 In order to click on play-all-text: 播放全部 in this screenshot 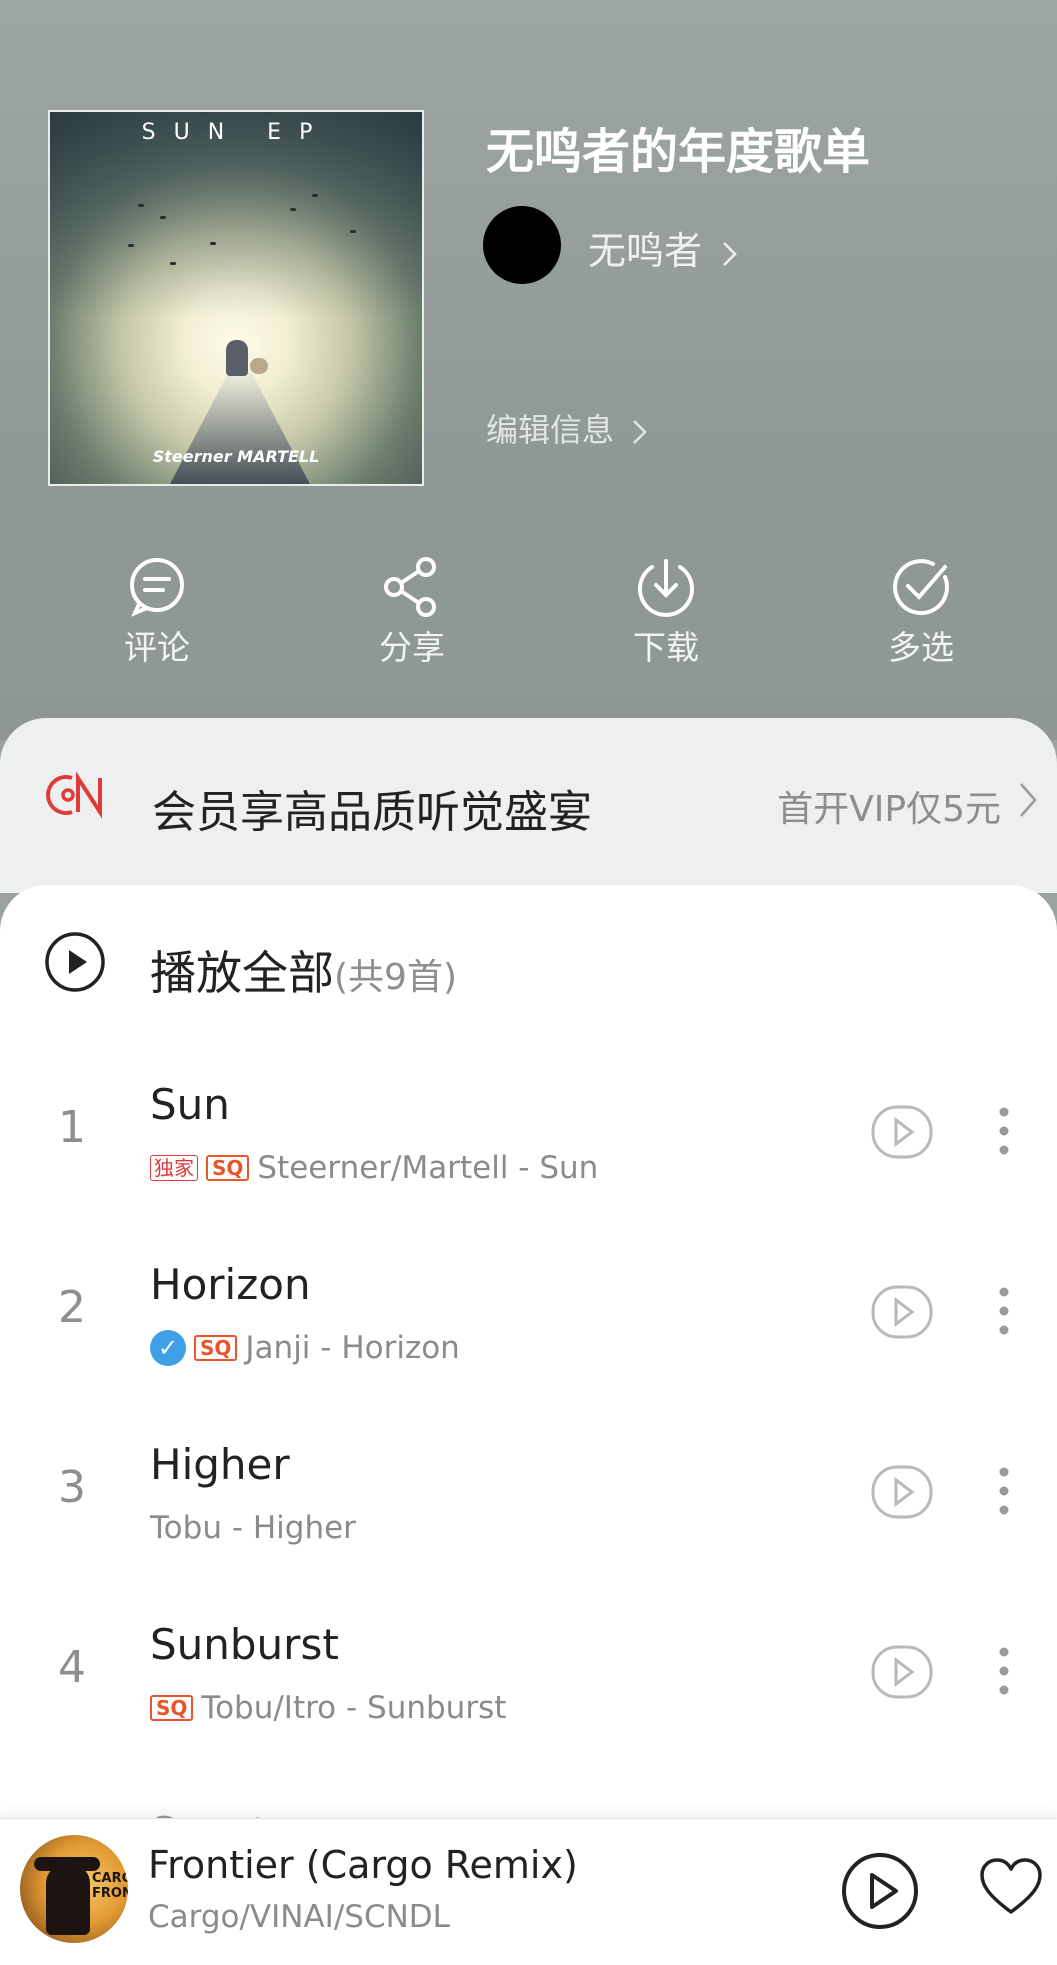, I will do `click(242, 973)`.